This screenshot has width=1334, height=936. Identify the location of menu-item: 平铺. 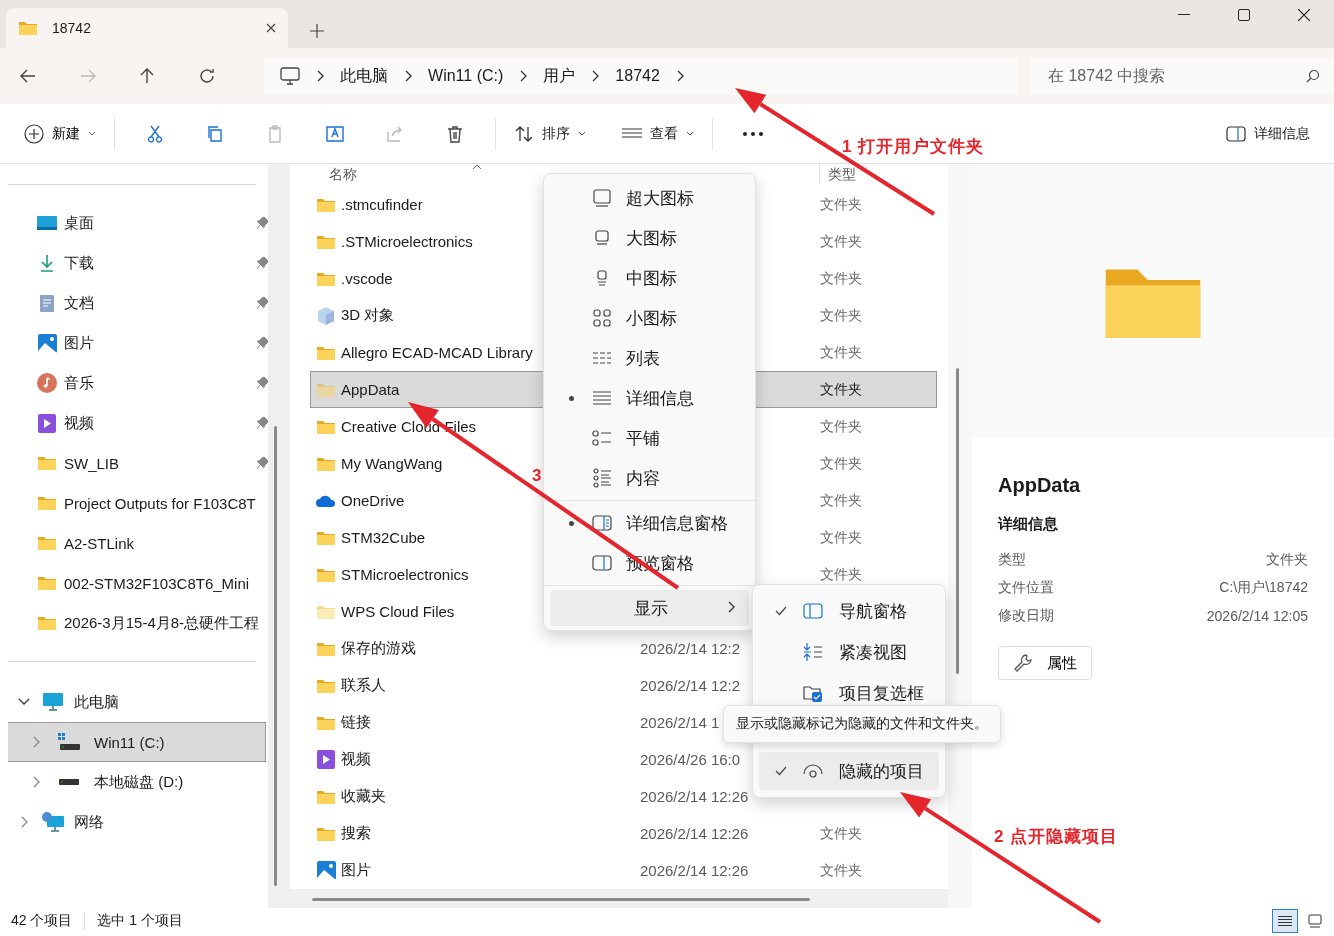
(649, 438).